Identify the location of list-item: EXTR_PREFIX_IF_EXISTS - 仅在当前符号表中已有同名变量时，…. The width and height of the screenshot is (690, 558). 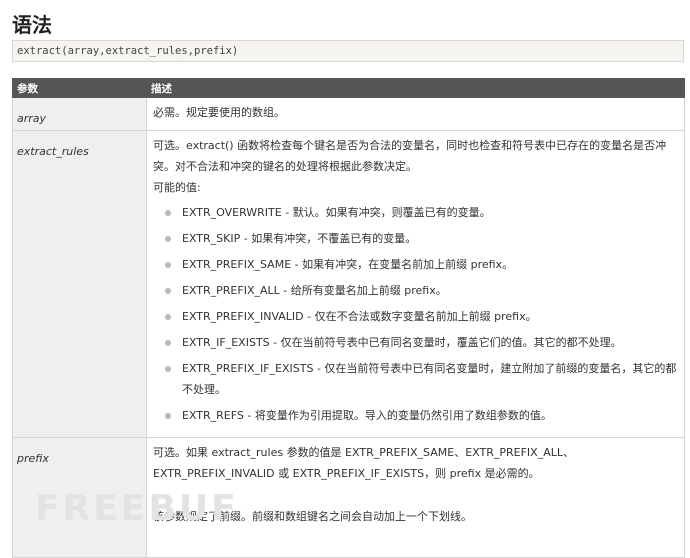
(415, 379).